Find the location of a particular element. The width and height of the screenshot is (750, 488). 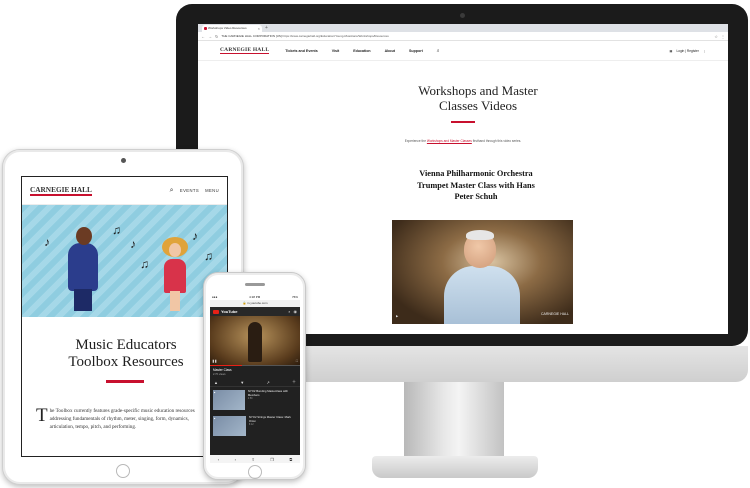

browser-tab: Workshops Video Resources × is located at coordinates (232, 28).